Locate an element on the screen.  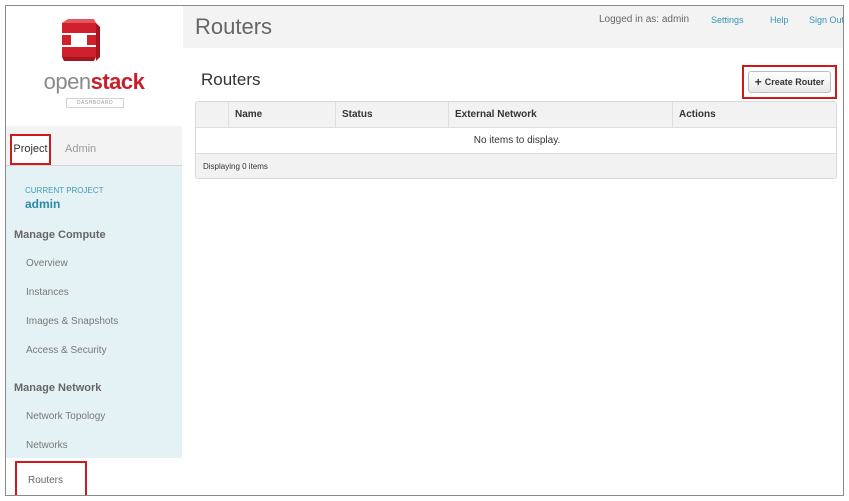
tab-project: Project is located at coordinates (30, 149).